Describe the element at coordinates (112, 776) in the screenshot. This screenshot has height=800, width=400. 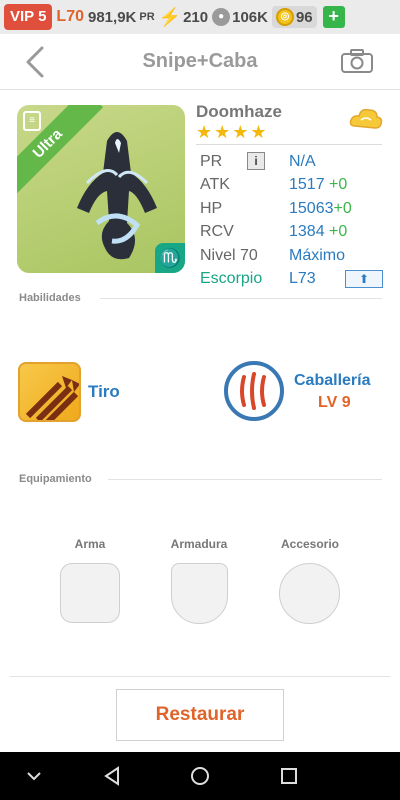
I see `back-icon` at that location.